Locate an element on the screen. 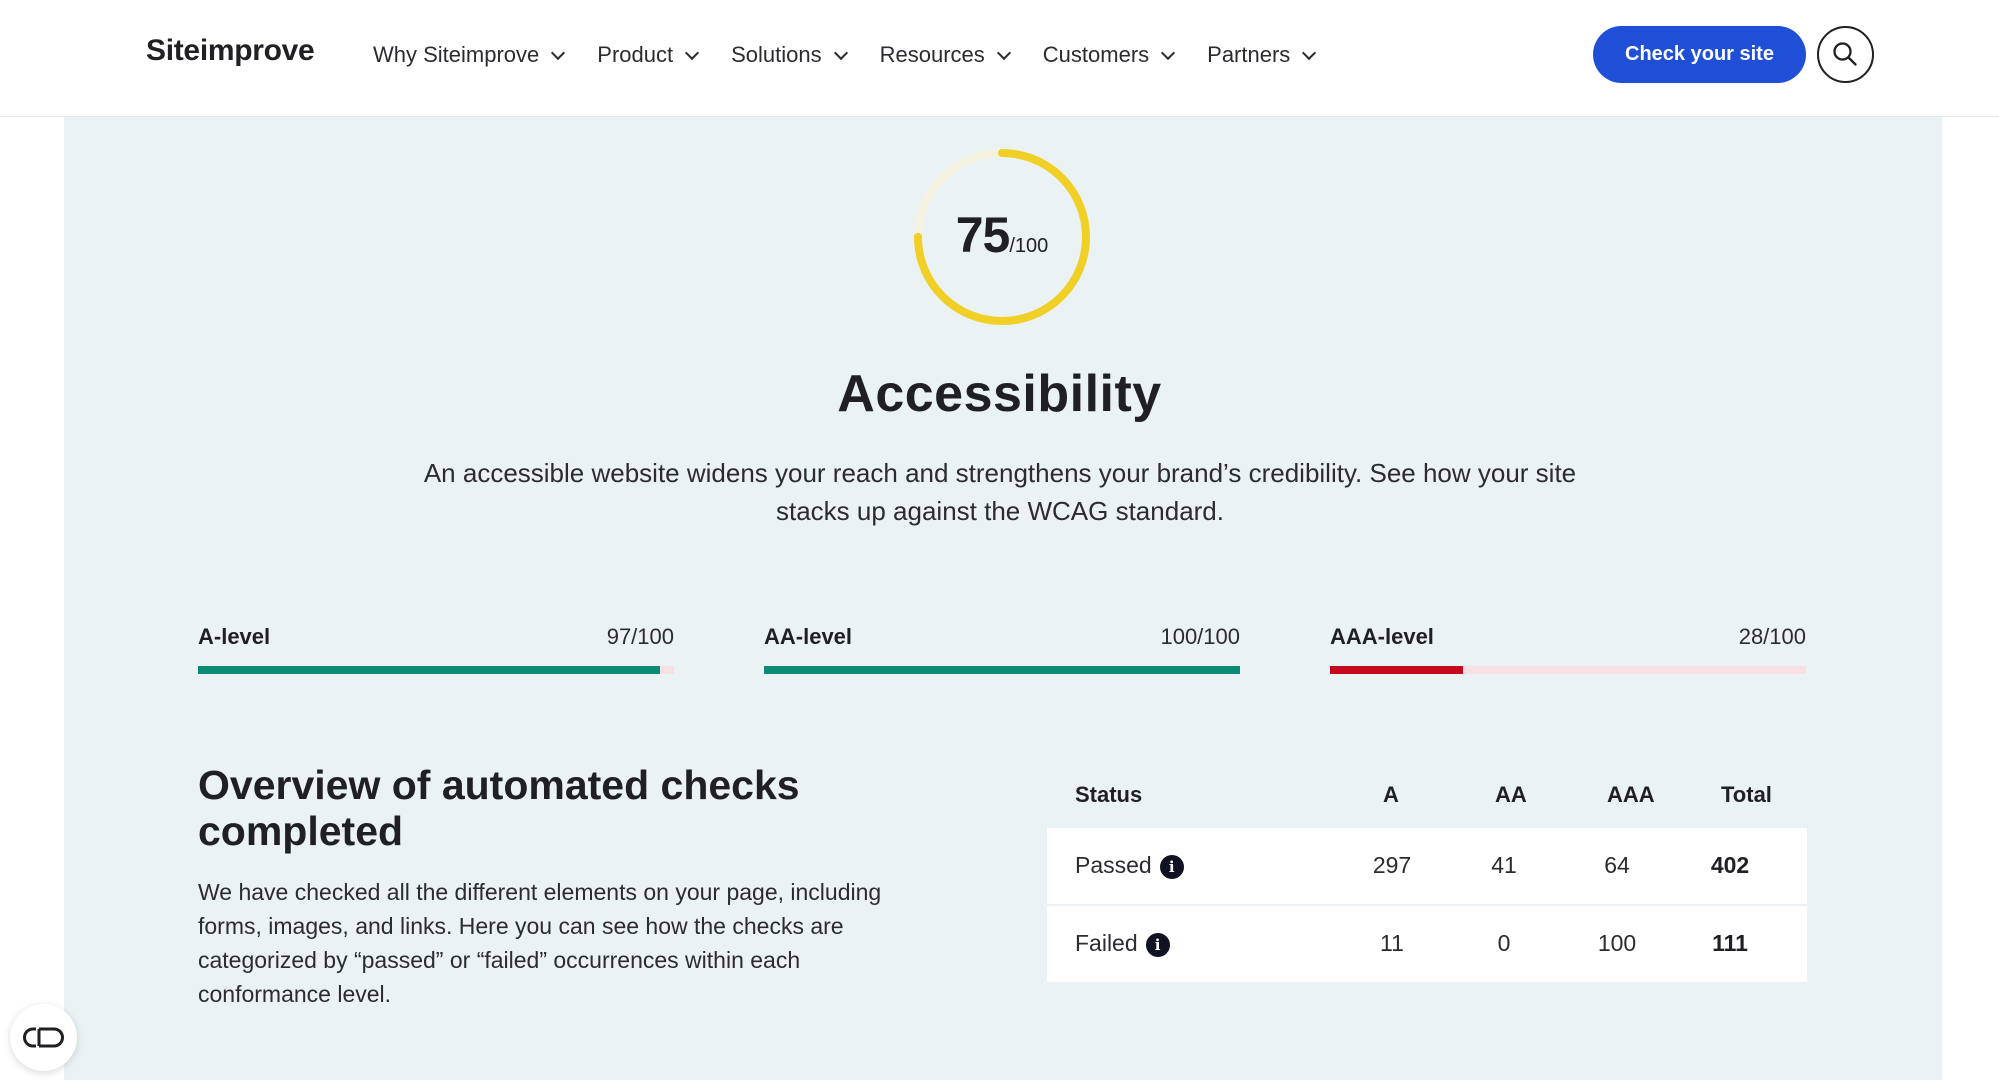 Image resolution: width=1999 pixels, height=1080 pixels. nav-item-why-siteimprove: Why Siteimprove is located at coordinates (469, 55).